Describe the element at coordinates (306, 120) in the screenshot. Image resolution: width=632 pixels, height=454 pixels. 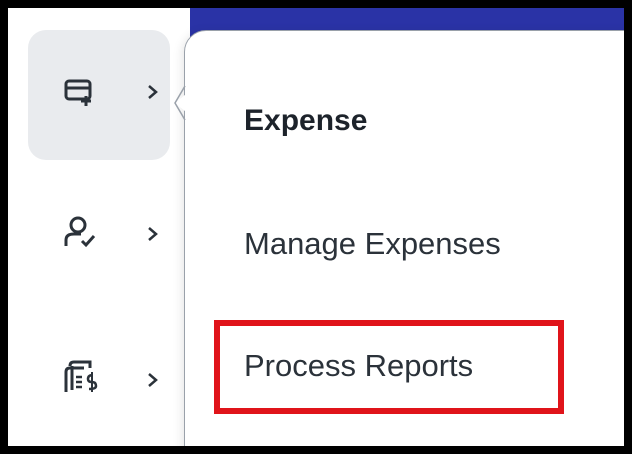
I see `flyout-heading: Expense` at that location.